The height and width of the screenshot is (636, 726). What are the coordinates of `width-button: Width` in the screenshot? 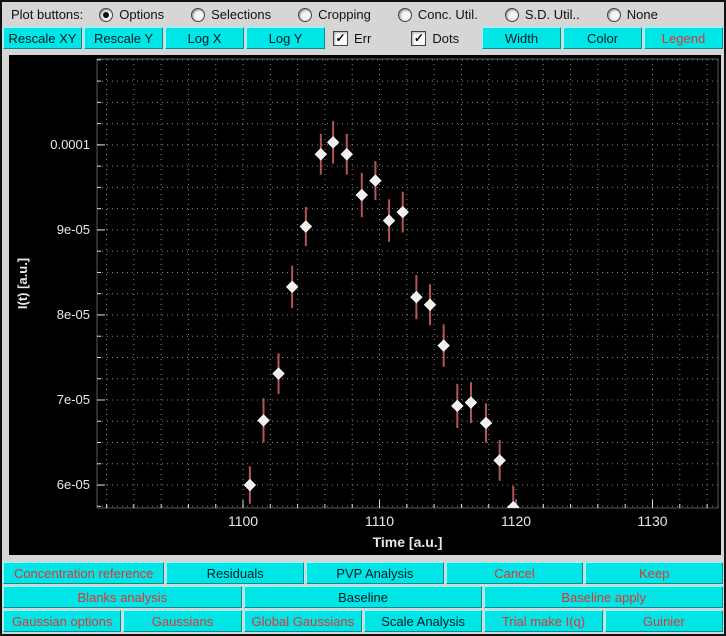 It's located at (521, 38).